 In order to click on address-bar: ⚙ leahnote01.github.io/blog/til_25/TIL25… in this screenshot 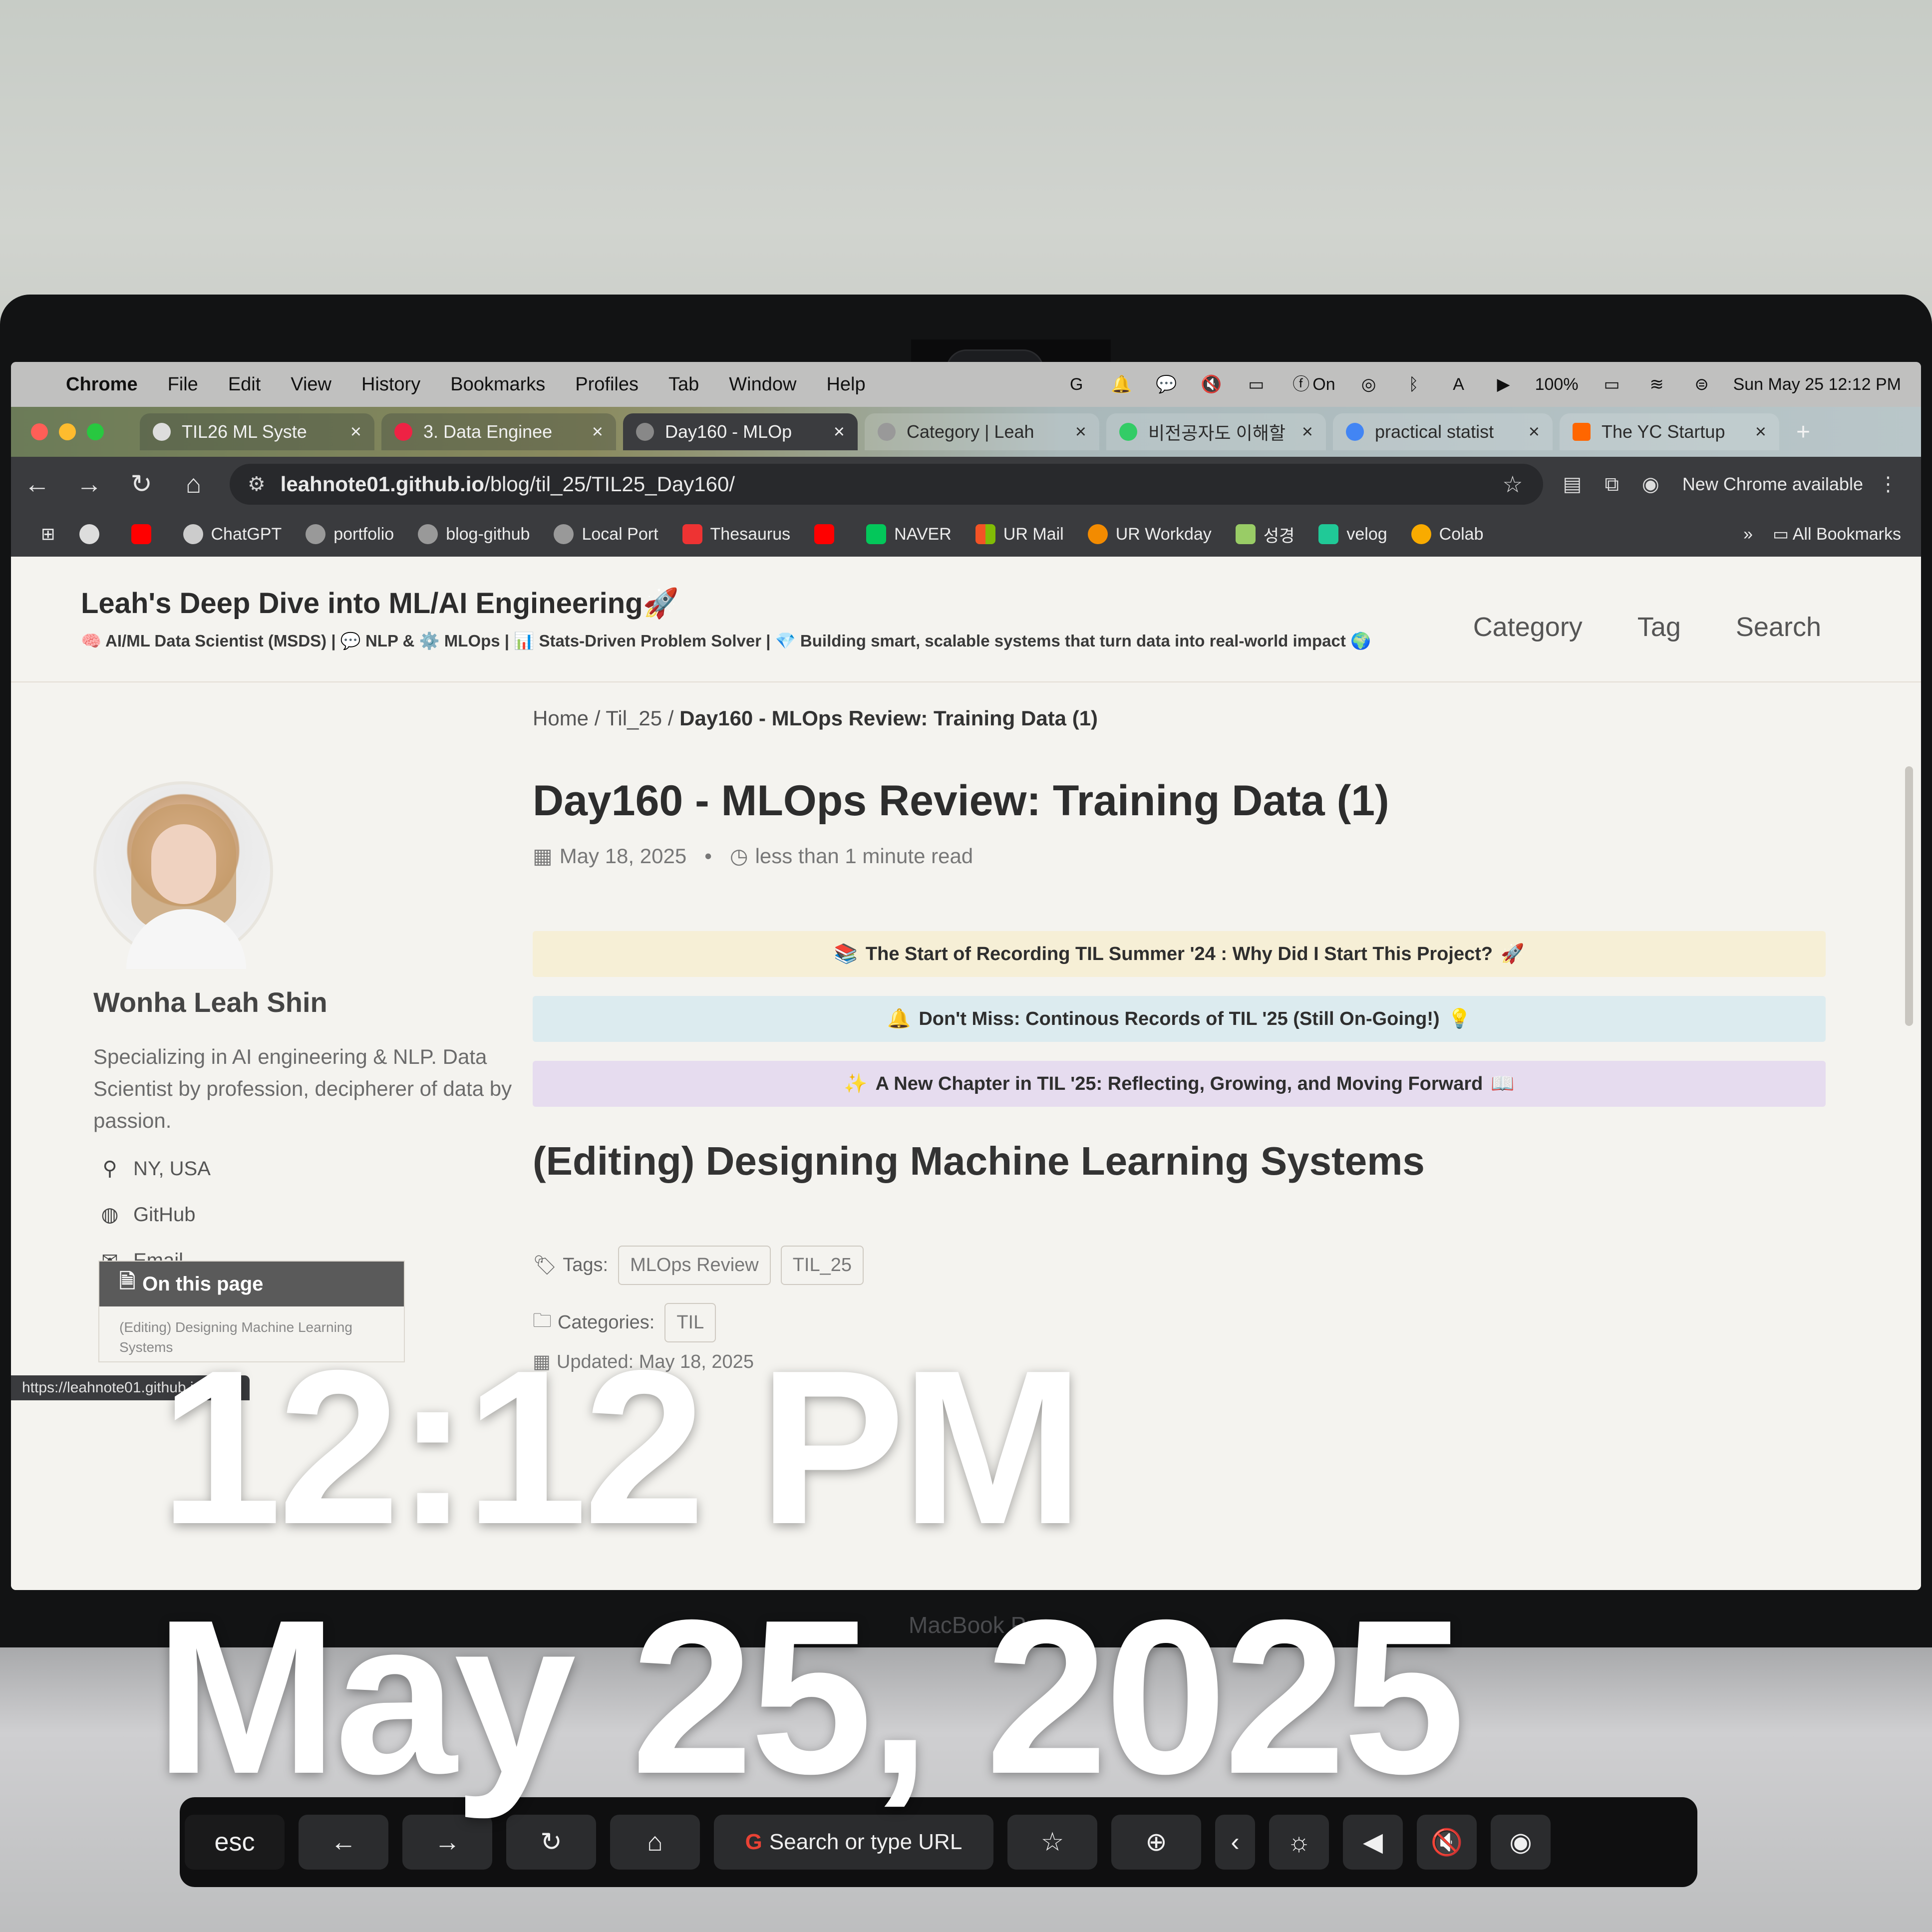, I will do `click(886, 485)`.